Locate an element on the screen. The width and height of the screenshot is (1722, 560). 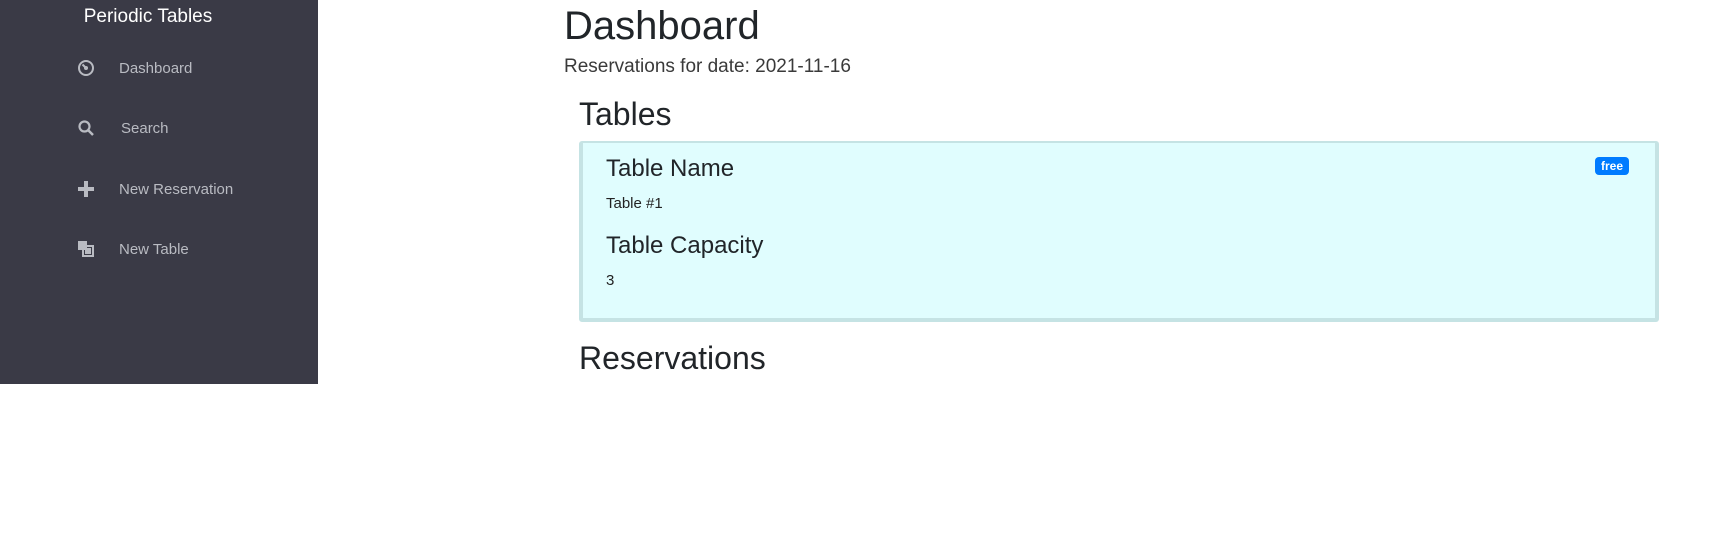
date-prefix: Reservations for date: is located at coordinates (657, 66).